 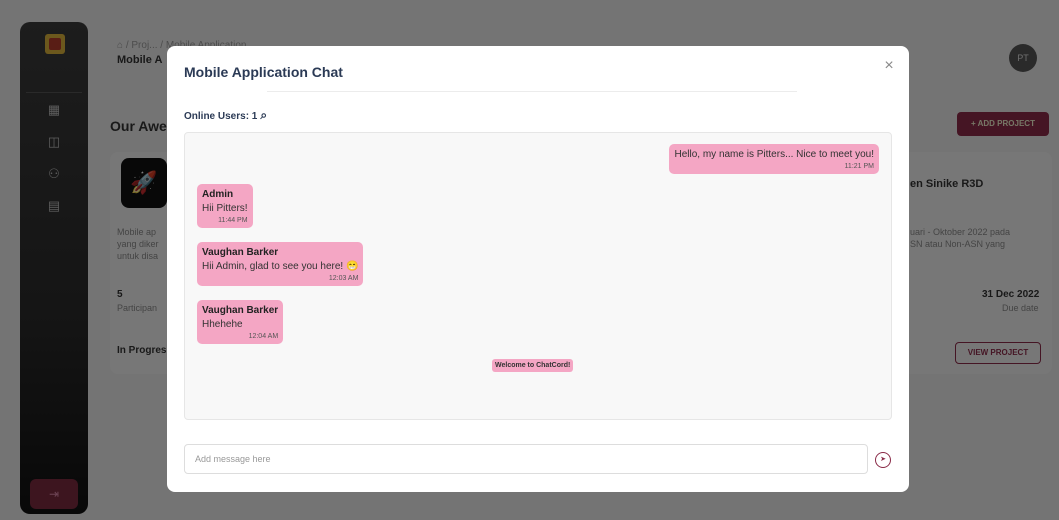 I want to click on message-time: 11:21 PM, so click(x=859, y=166).